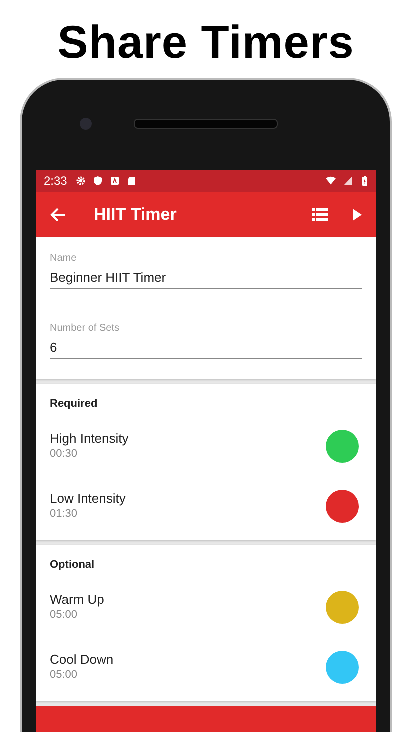 This screenshot has height=732, width=412. I want to click on status-time: 2:33, so click(56, 181).